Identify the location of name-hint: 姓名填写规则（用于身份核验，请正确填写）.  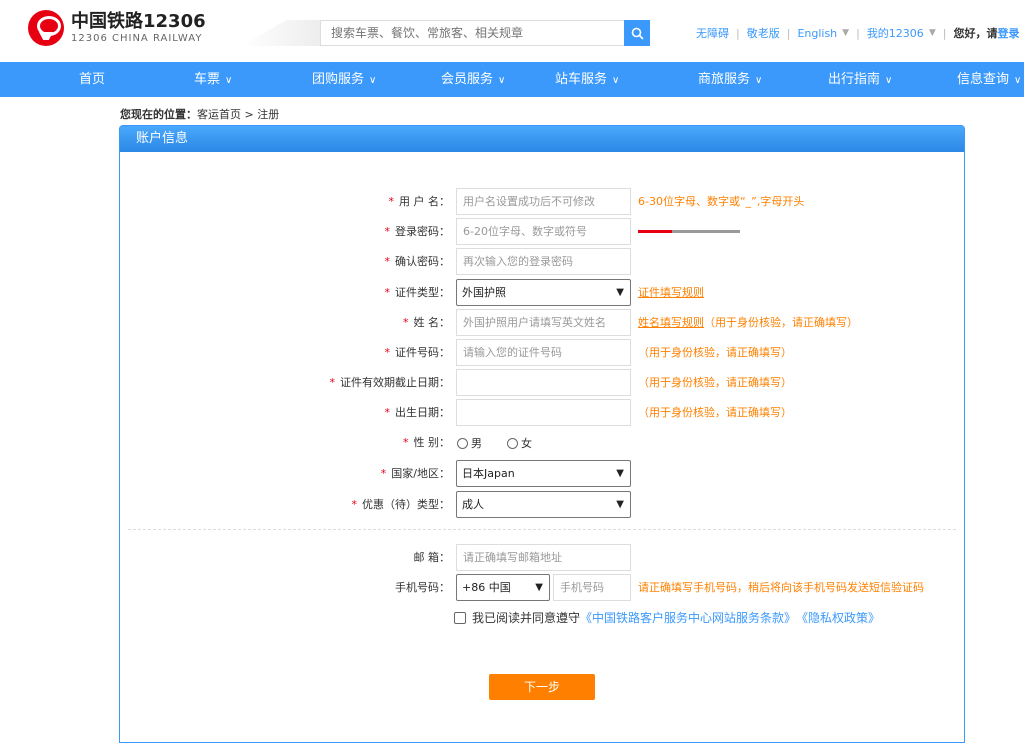
(748, 322).